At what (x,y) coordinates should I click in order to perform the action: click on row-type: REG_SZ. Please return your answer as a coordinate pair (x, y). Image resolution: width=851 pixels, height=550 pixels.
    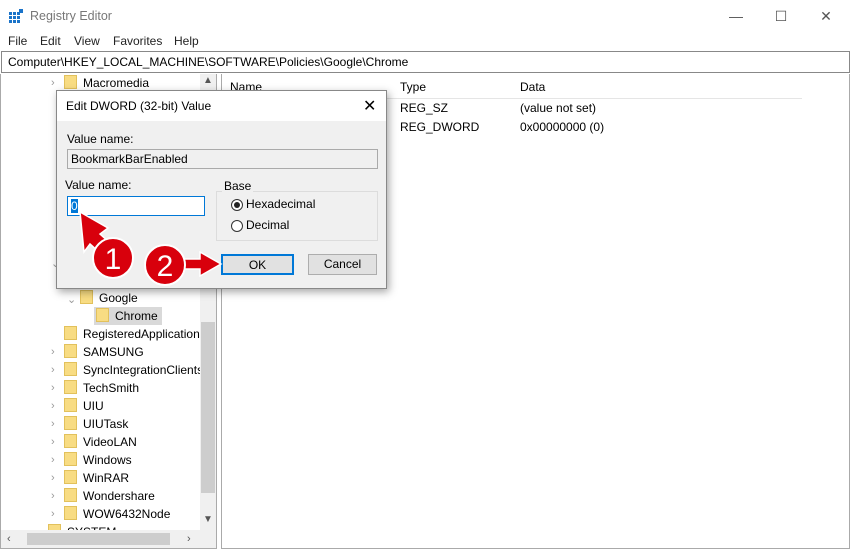
    Looking at the image, I should click on (424, 108).